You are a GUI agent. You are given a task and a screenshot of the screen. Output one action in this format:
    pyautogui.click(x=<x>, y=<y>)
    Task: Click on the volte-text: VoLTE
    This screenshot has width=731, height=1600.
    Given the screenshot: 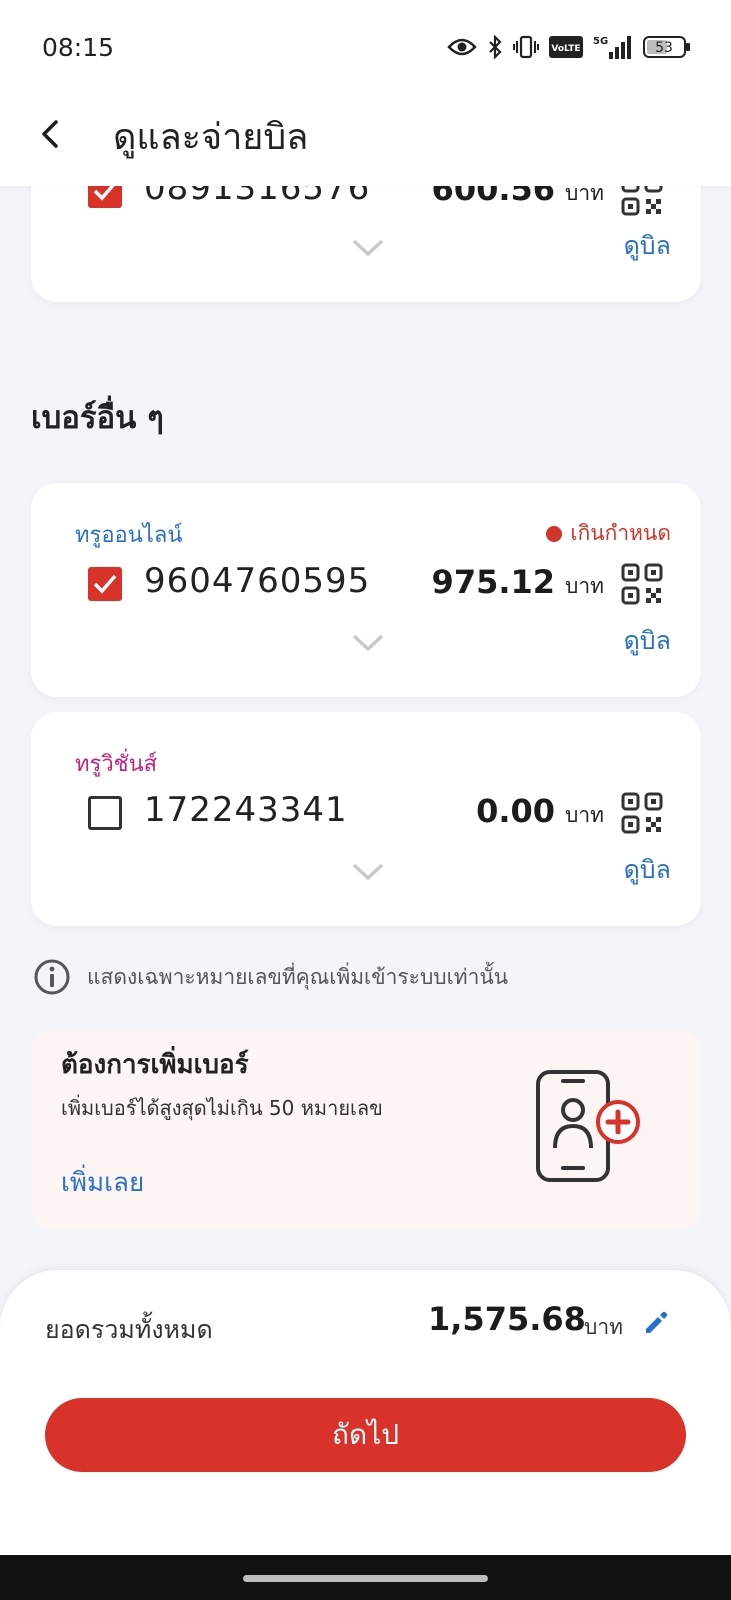 What is the action you would take?
    pyautogui.click(x=565, y=49)
    